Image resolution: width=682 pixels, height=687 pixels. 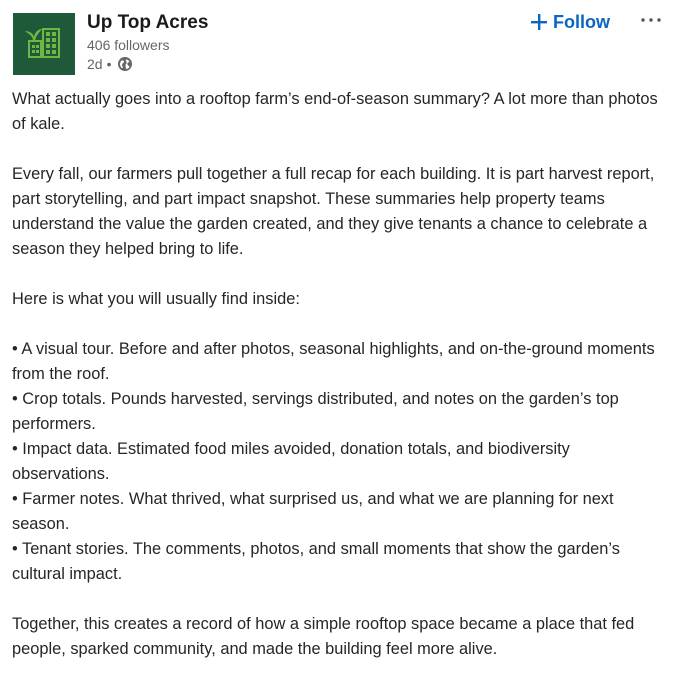 What do you see at coordinates (125, 64) in the screenshot?
I see `globe-icon` at bounding box center [125, 64].